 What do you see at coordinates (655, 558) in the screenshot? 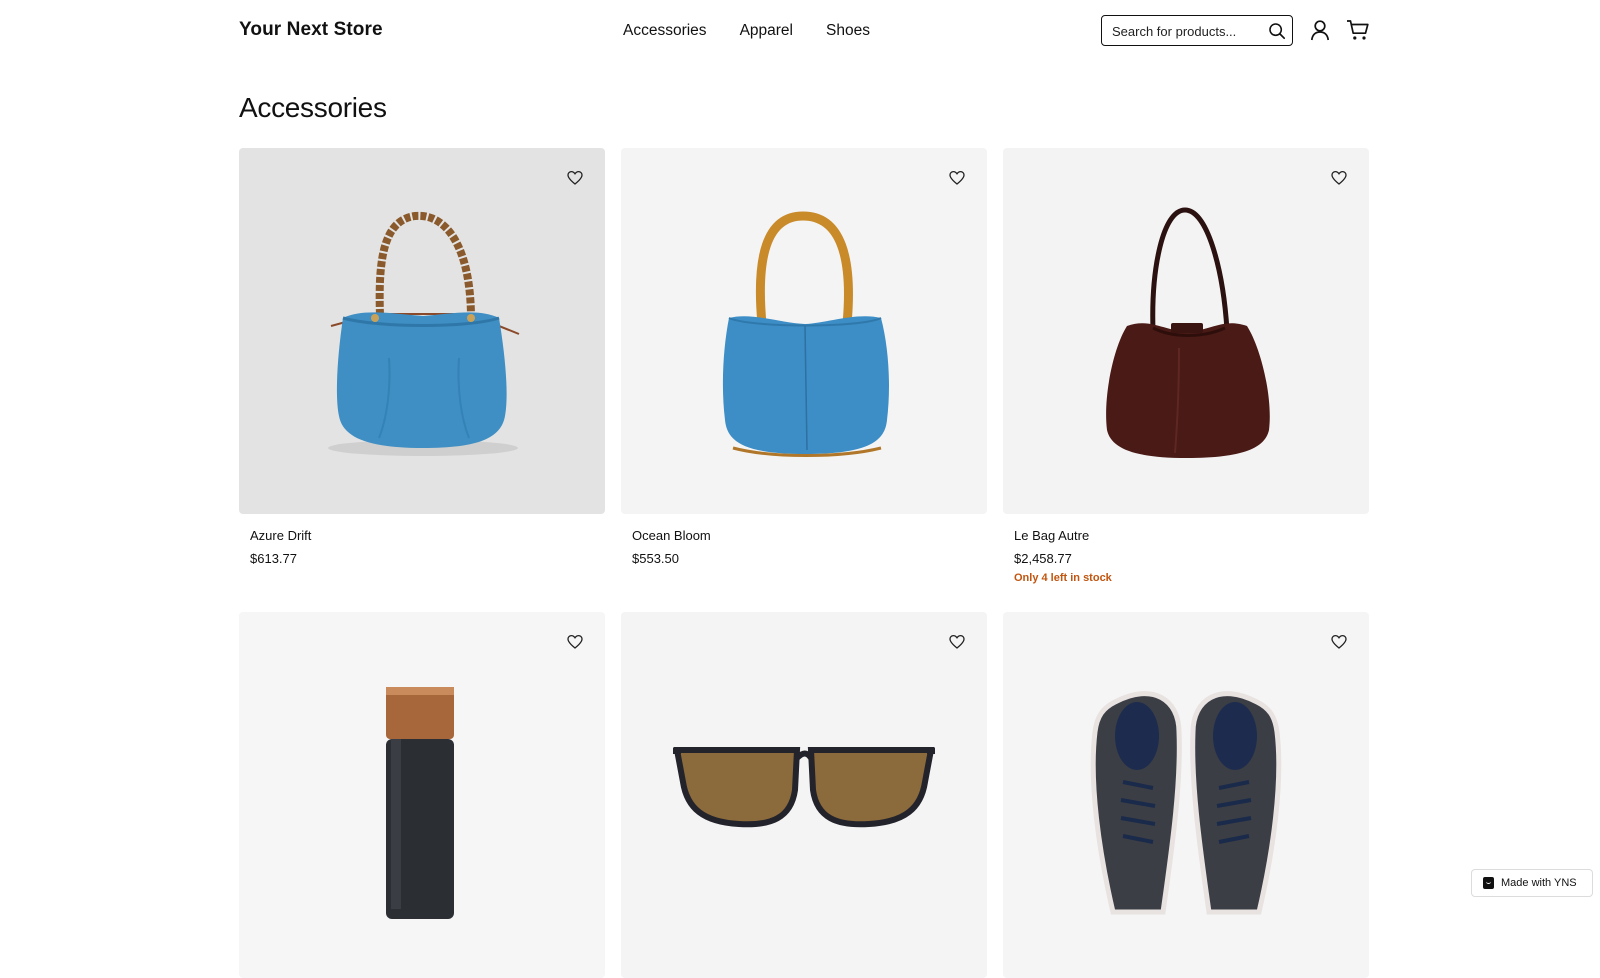
I see `product-price: $553.50` at bounding box center [655, 558].